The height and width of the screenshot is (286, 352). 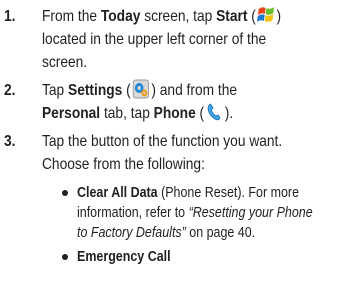 What do you see at coordinates (10, 16) in the screenshot?
I see `step-number: 1.` at bounding box center [10, 16].